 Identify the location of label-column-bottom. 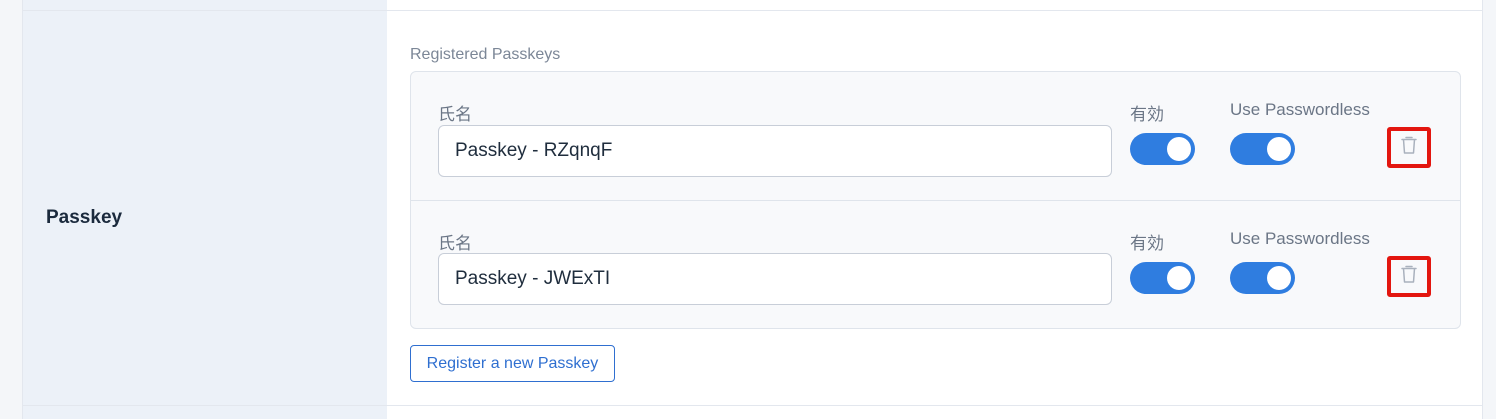
(205, 412).